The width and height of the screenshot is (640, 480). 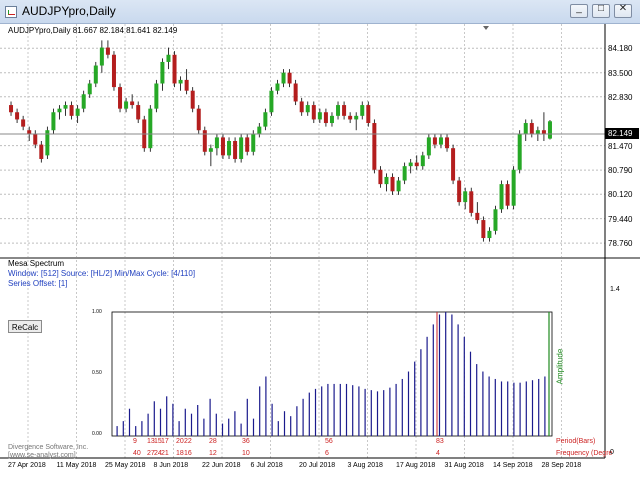 I want to click on frequency-number: 12, so click(x=213, y=453).